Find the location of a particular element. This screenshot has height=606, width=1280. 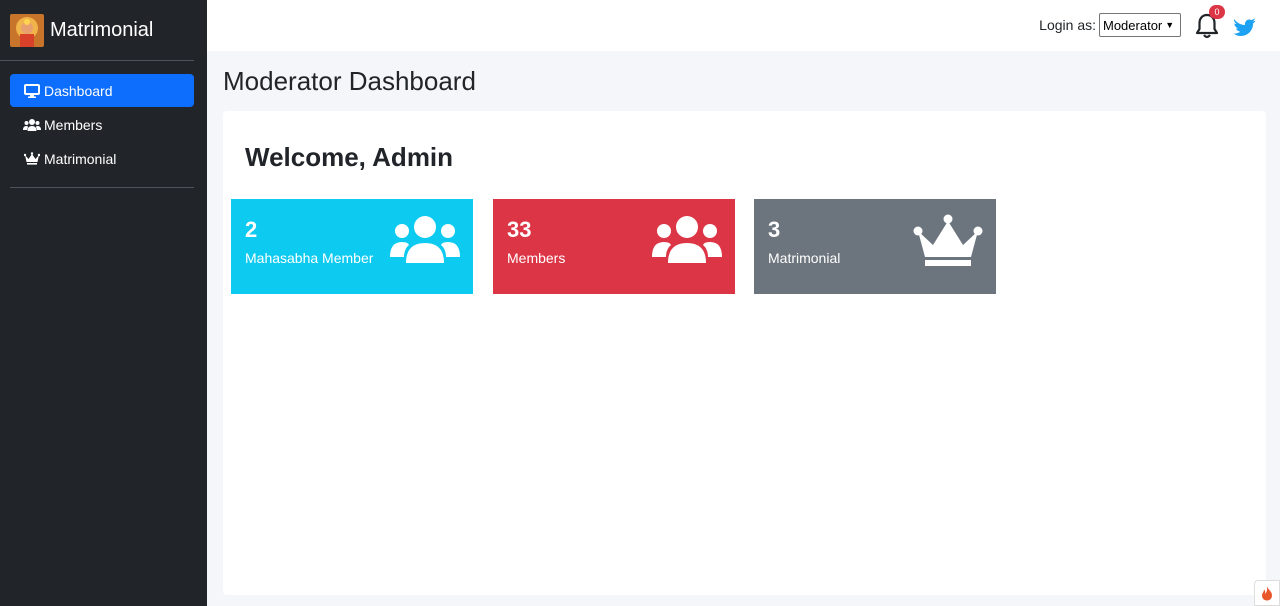

login-as-label: Login as: is located at coordinates (1067, 25).